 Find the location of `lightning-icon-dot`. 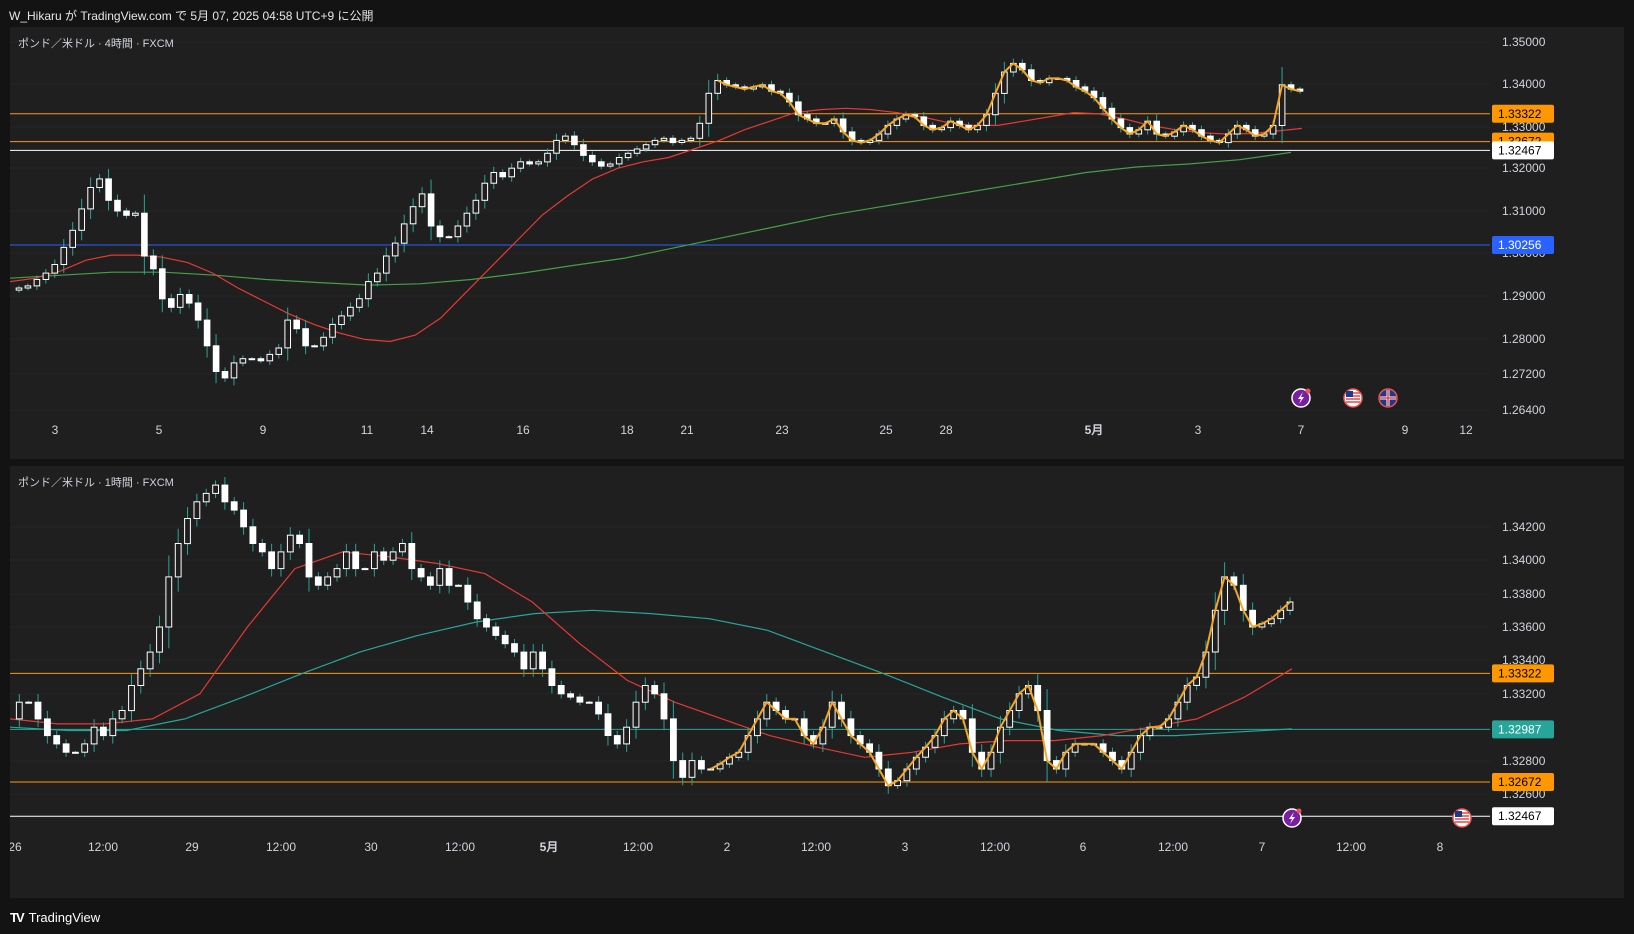

lightning-icon-dot is located at coordinates (1308, 391).